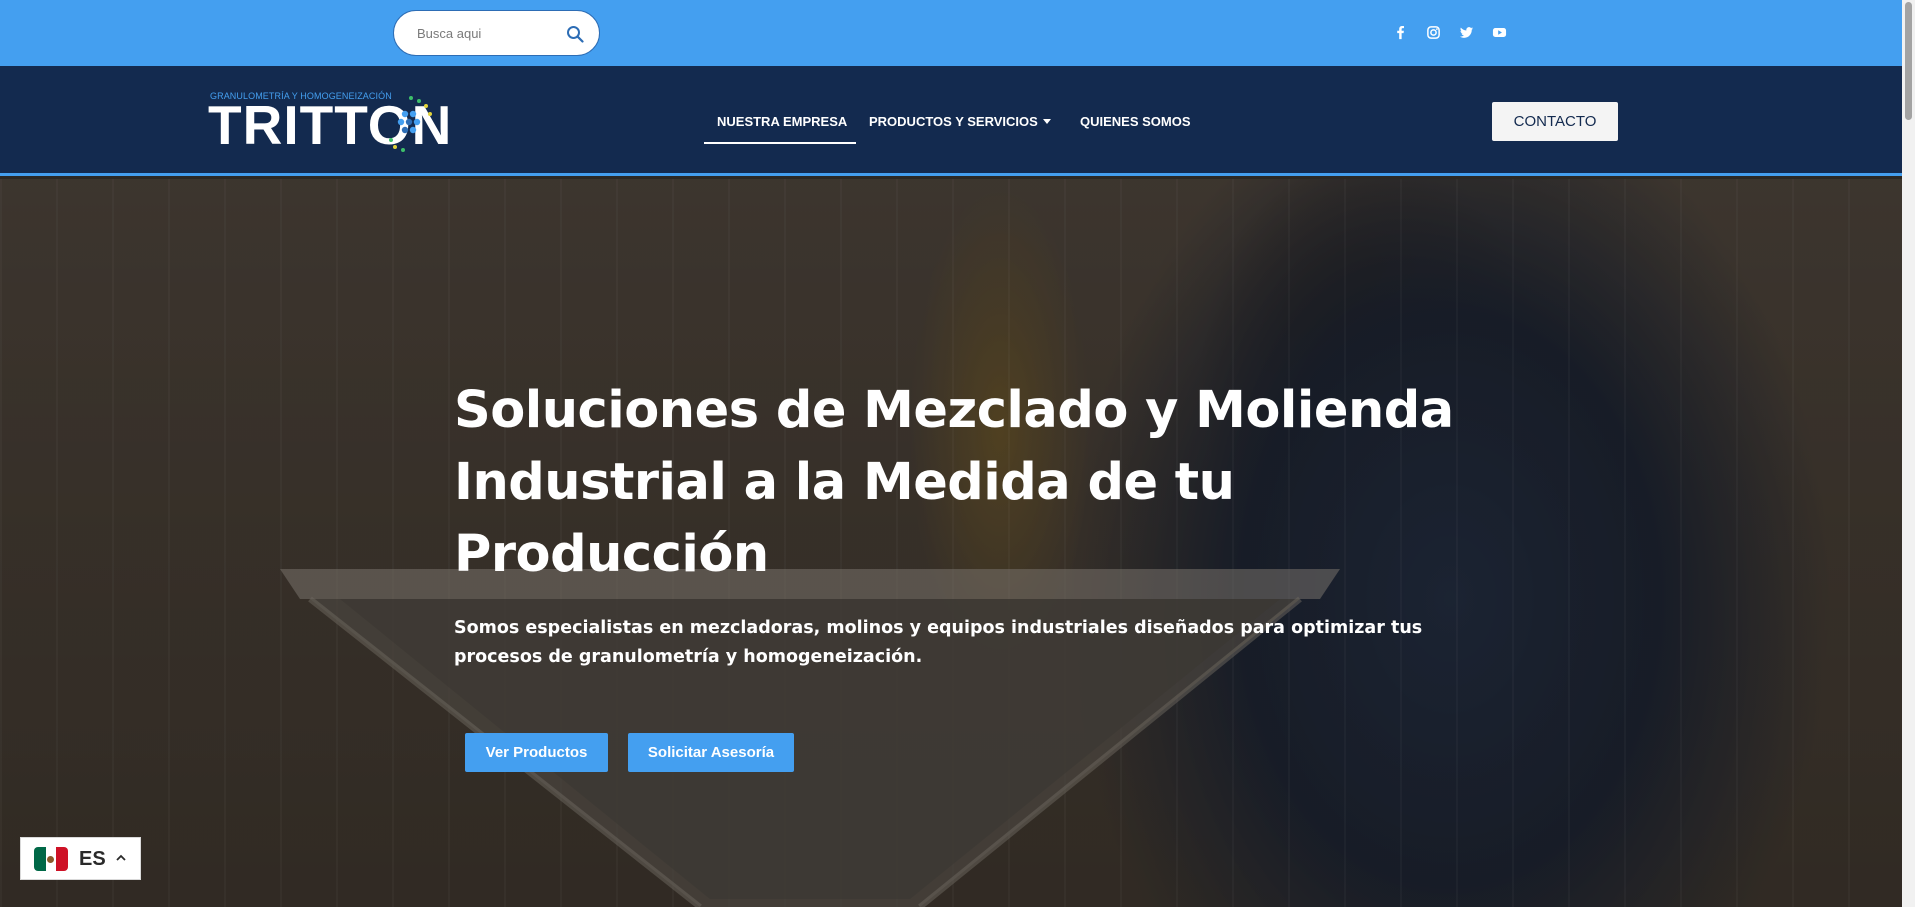 The height and width of the screenshot is (907, 1915). I want to click on youtube-icon, so click(1499, 32).